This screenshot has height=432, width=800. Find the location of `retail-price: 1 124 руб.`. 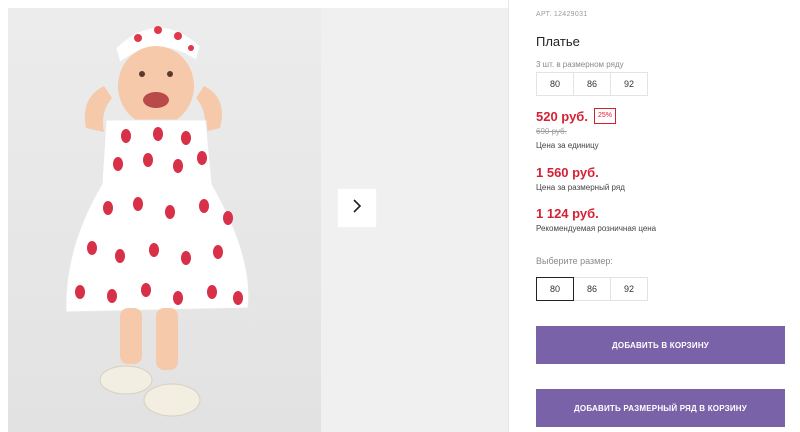

retail-price: 1 124 руб. is located at coordinates (567, 213).